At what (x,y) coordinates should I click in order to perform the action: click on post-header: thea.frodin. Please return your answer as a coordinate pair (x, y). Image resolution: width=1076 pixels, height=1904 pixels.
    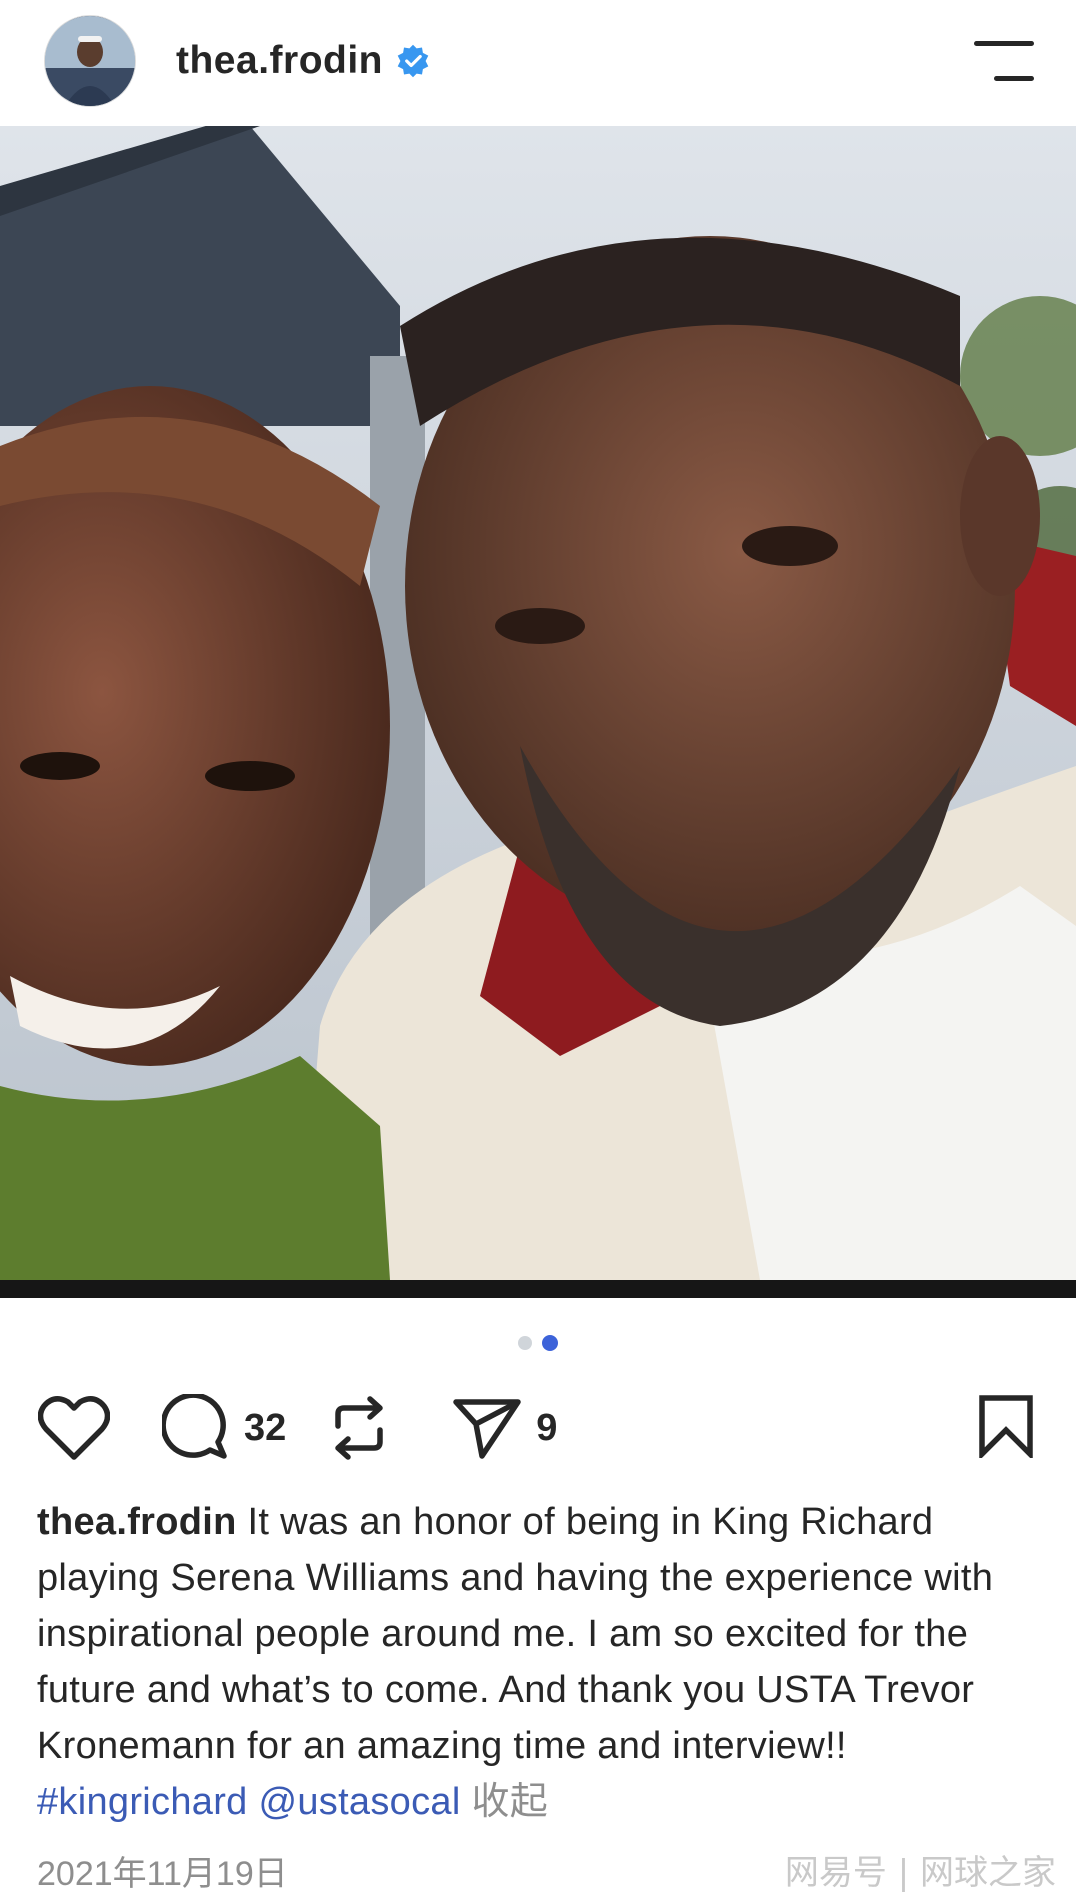
    Looking at the image, I should click on (538, 61).